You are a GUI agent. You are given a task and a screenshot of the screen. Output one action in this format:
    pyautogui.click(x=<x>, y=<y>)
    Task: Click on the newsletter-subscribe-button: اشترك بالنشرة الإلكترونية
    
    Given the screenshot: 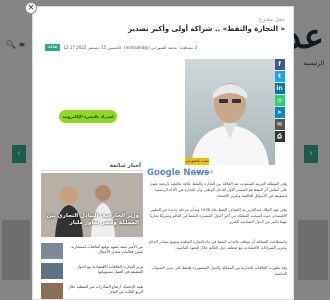 What is the action you would take?
    pyautogui.click(x=88, y=116)
    